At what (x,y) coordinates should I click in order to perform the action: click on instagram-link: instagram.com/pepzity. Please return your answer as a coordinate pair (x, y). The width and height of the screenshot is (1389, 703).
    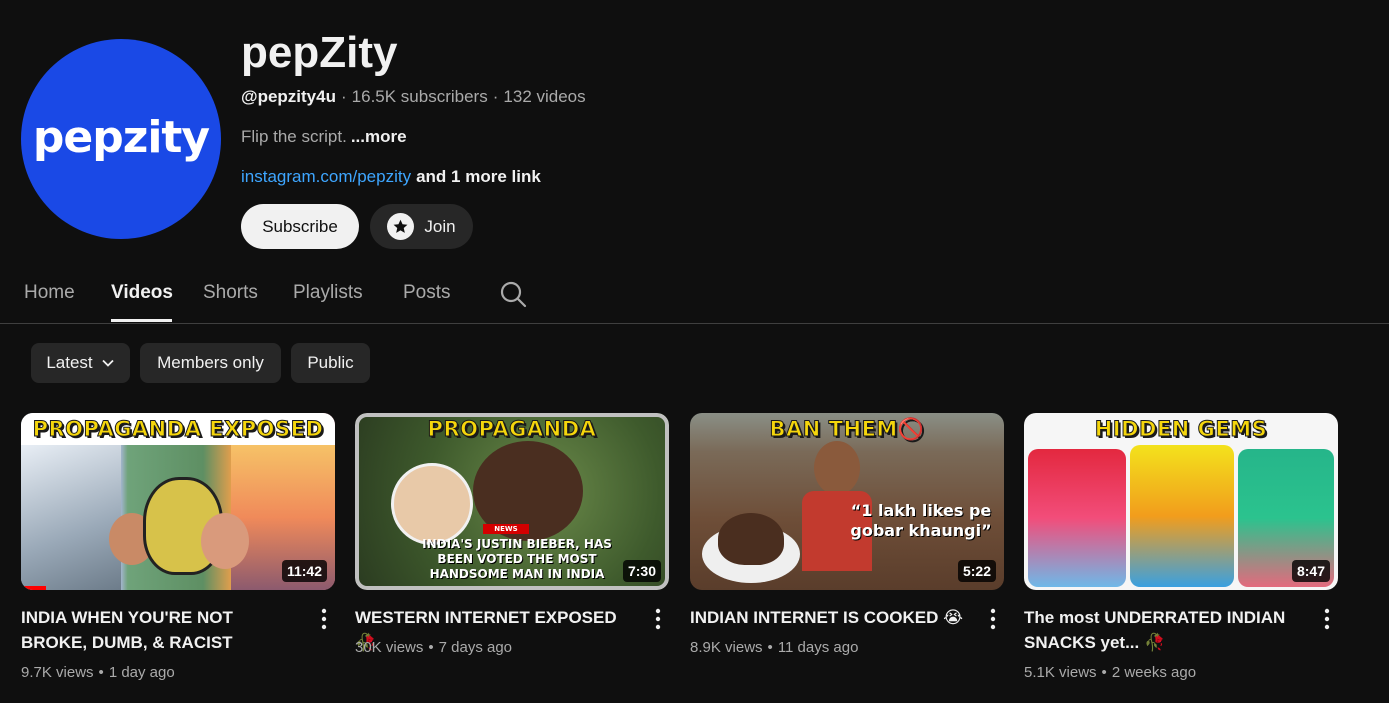
    Looking at the image, I should click on (326, 176).